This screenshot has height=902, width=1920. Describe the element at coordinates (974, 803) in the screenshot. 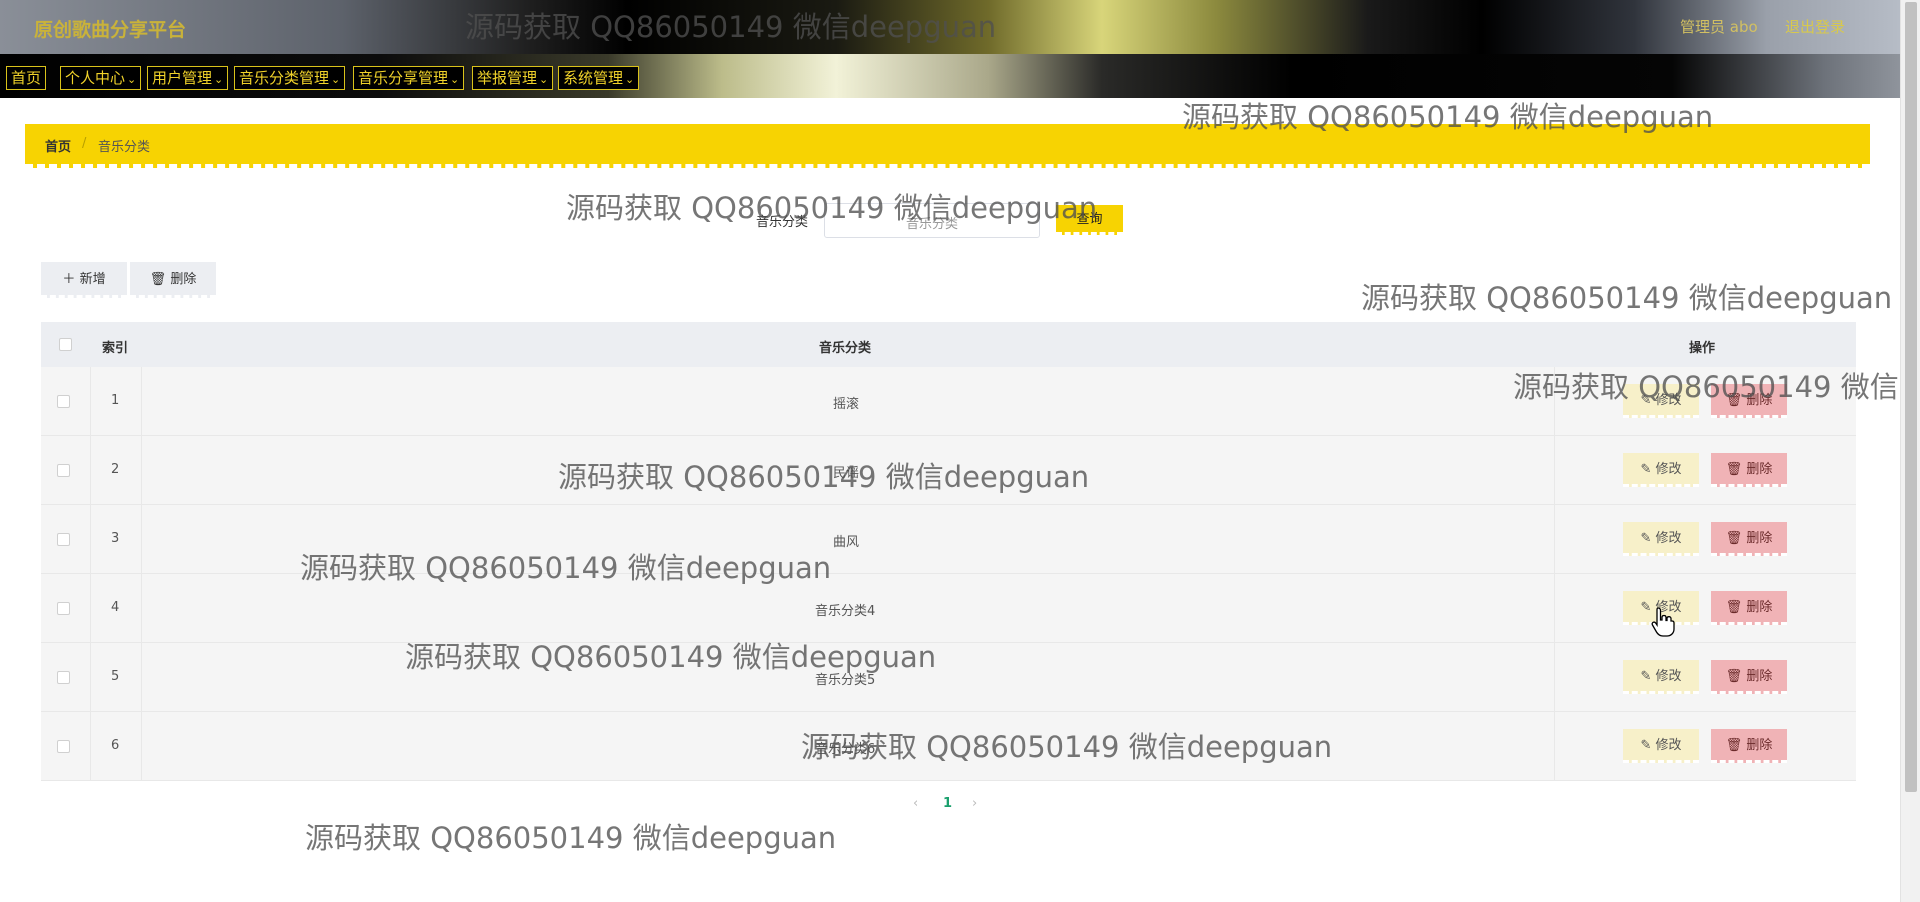

I see `next-page-button: ›` at that location.